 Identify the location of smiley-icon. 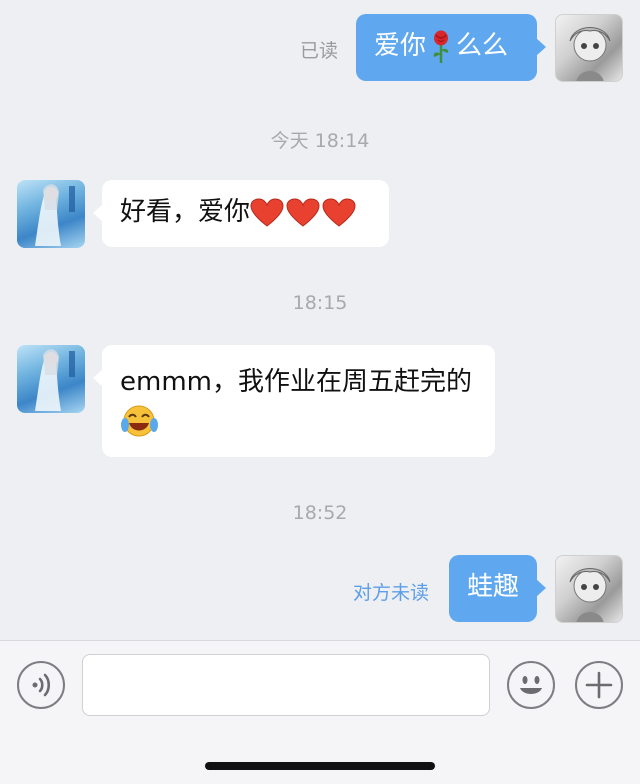
(531, 685).